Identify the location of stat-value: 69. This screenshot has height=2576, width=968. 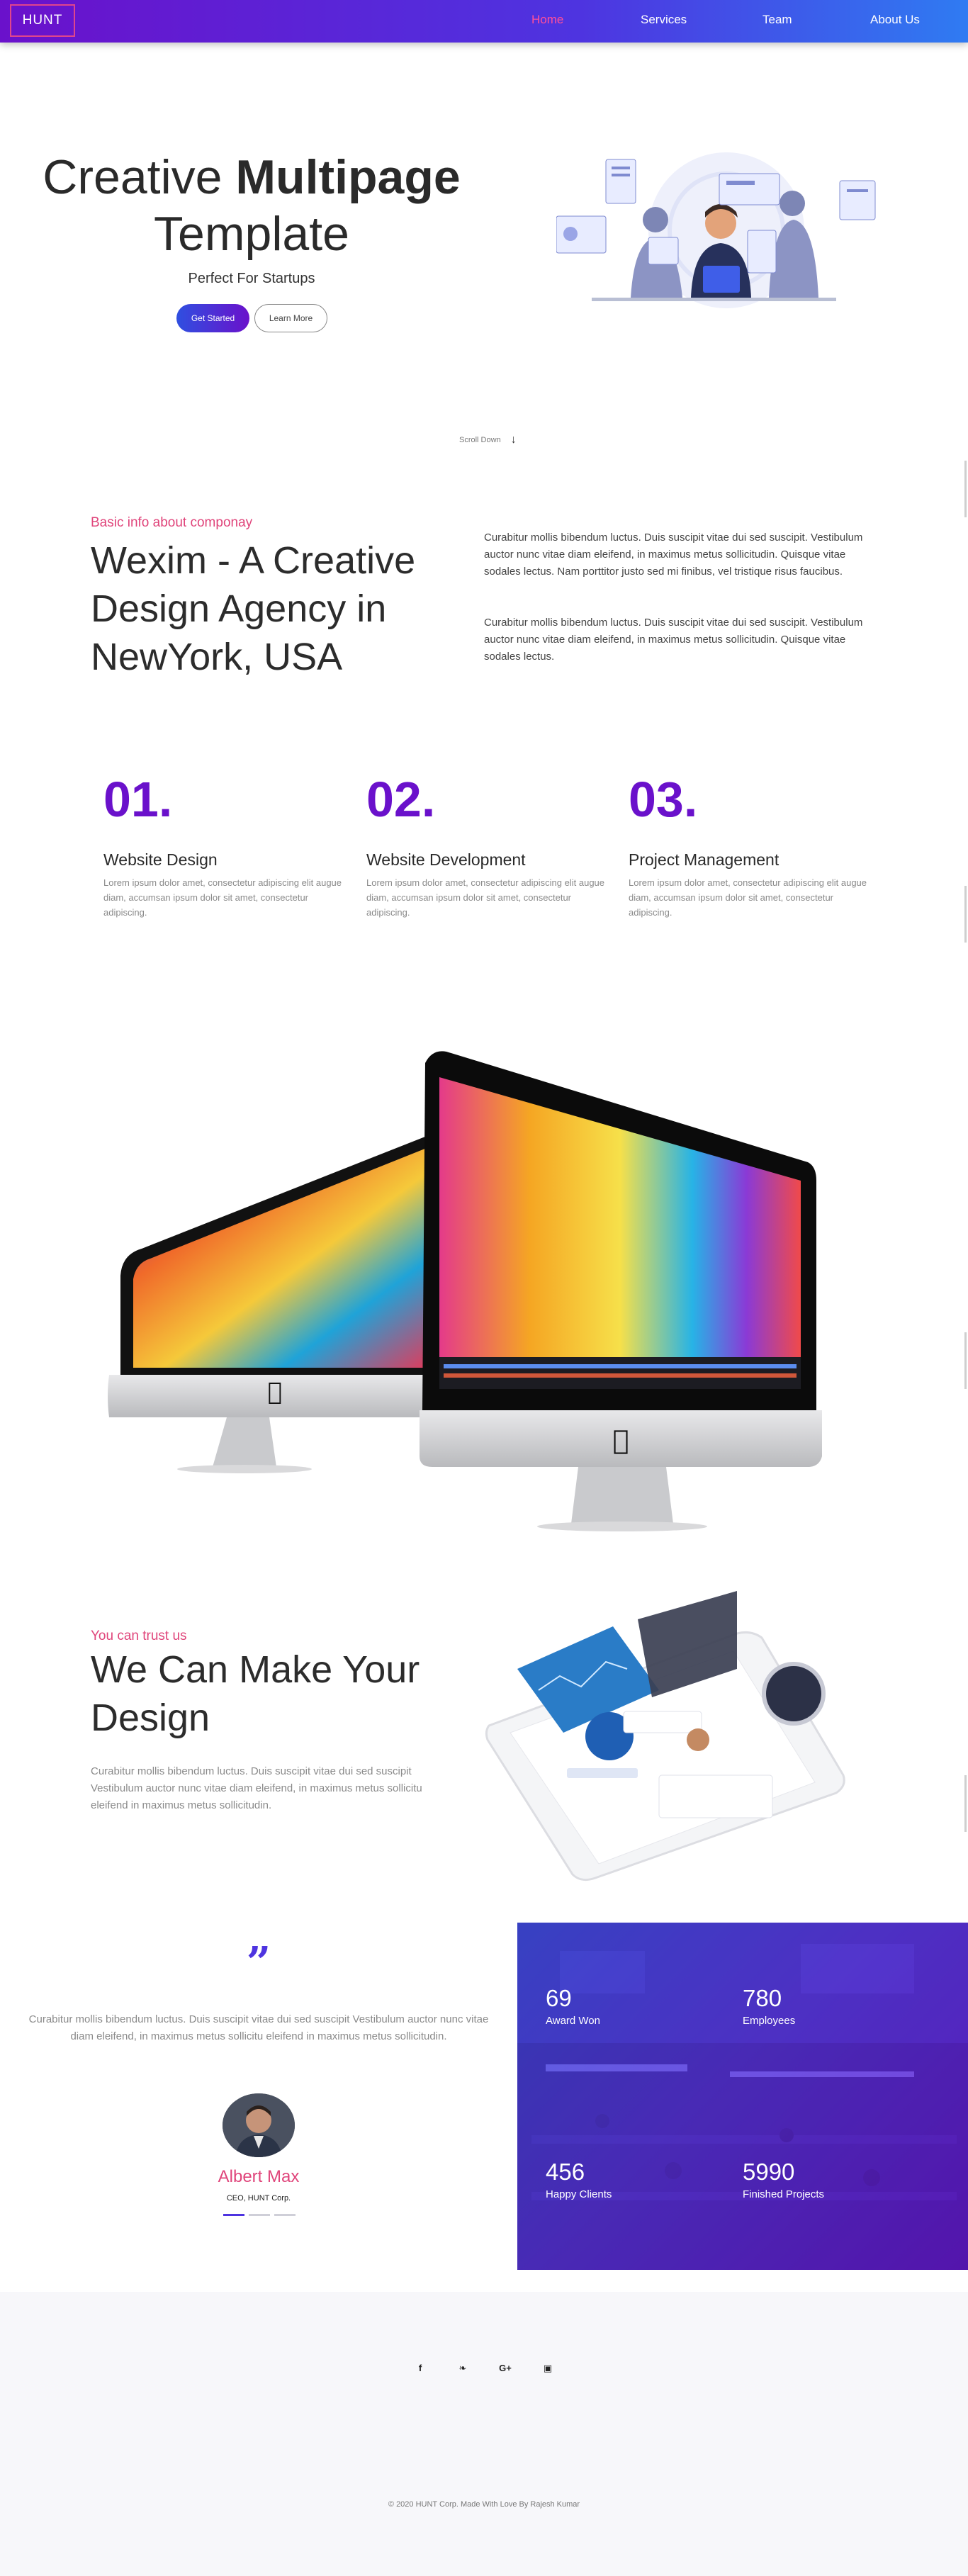
(559, 1998).